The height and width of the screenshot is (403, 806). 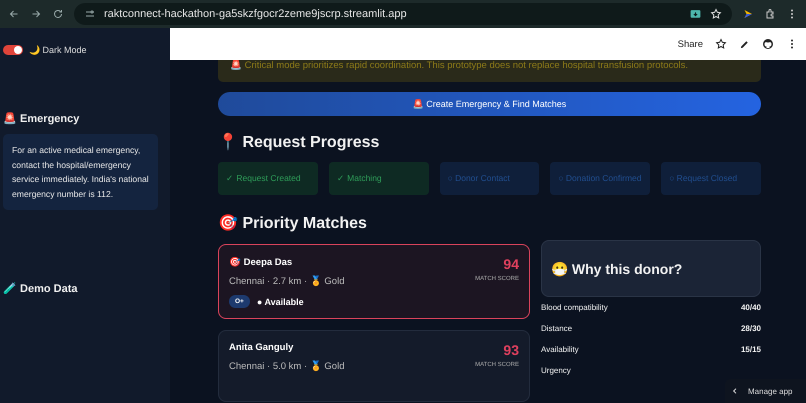 What do you see at coordinates (510, 350) in the screenshot?
I see `match-score: 93` at bounding box center [510, 350].